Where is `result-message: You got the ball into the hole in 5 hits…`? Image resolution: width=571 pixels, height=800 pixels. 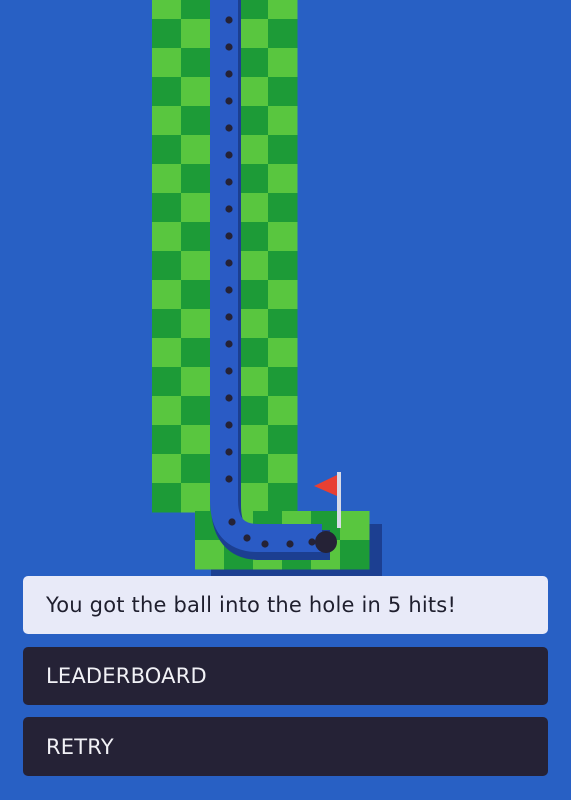
result-message: You got the ball into the hole in 5 hits… is located at coordinates (285, 605).